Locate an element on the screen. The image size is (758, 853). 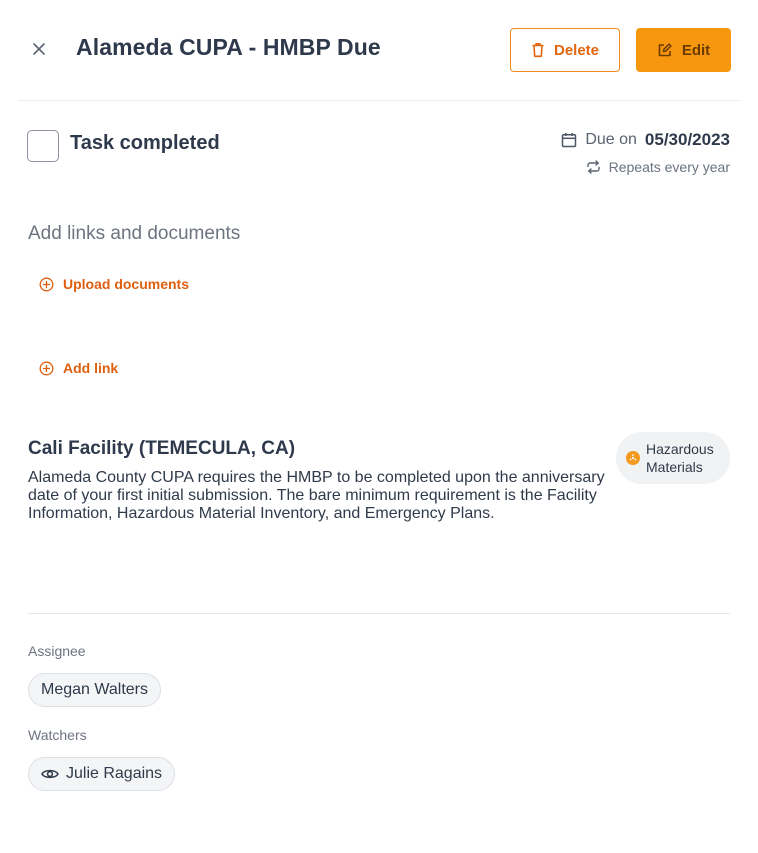
category-badge: Hazardous Materials is located at coordinates (673, 458).